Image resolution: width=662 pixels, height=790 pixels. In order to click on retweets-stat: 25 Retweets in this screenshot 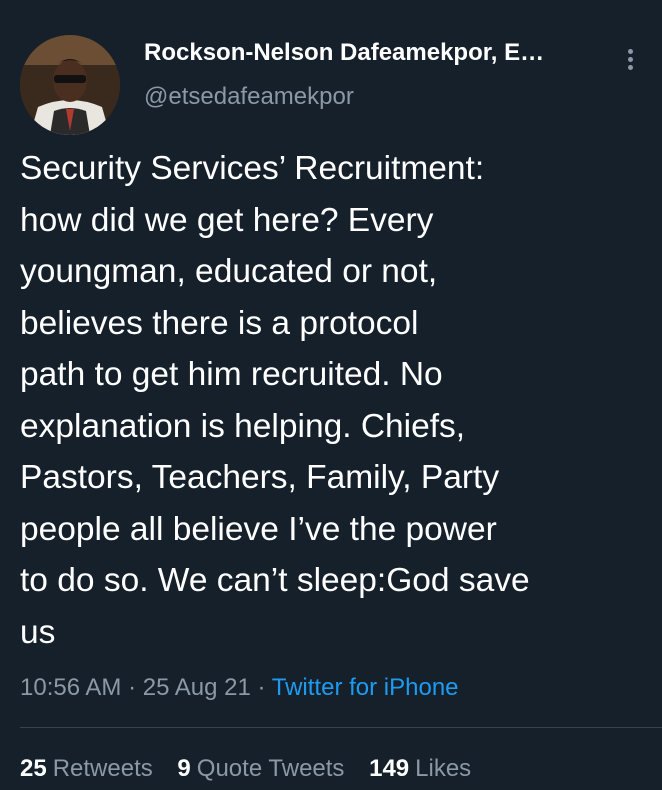, I will do `click(86, 769)`.